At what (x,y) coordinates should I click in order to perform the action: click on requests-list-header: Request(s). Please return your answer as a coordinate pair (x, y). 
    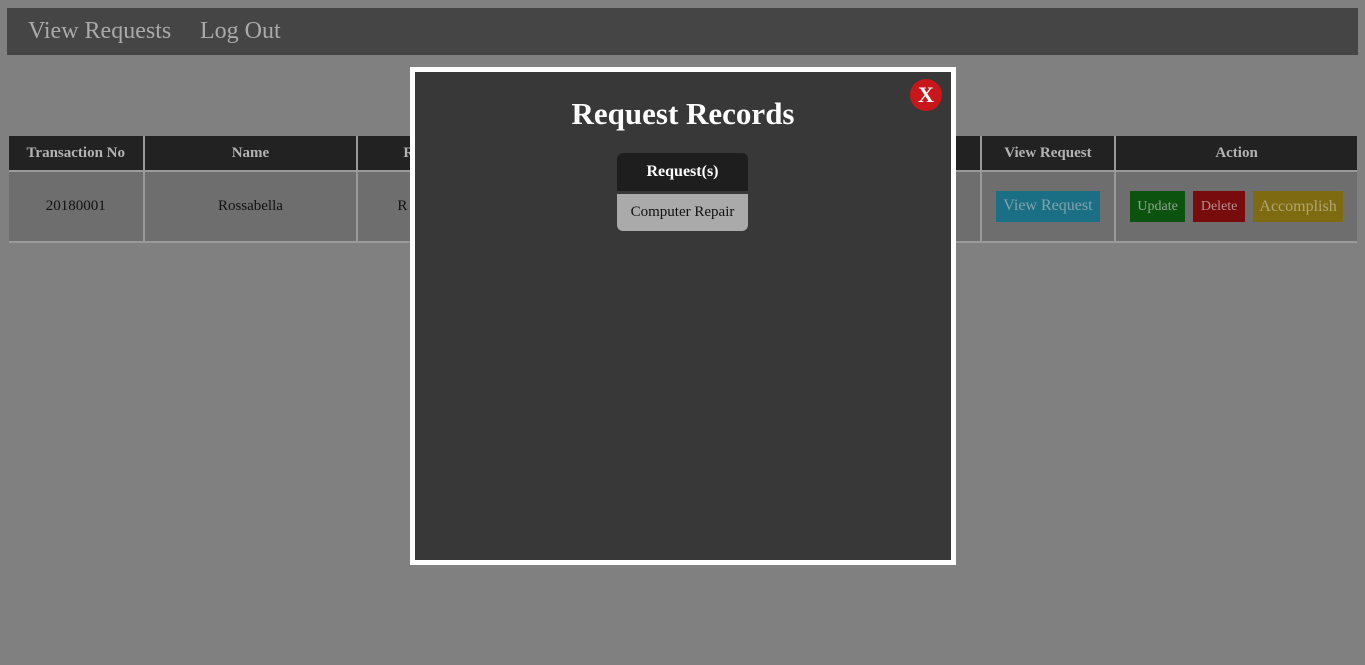
    Looking at the image, I should click on (682, 172).